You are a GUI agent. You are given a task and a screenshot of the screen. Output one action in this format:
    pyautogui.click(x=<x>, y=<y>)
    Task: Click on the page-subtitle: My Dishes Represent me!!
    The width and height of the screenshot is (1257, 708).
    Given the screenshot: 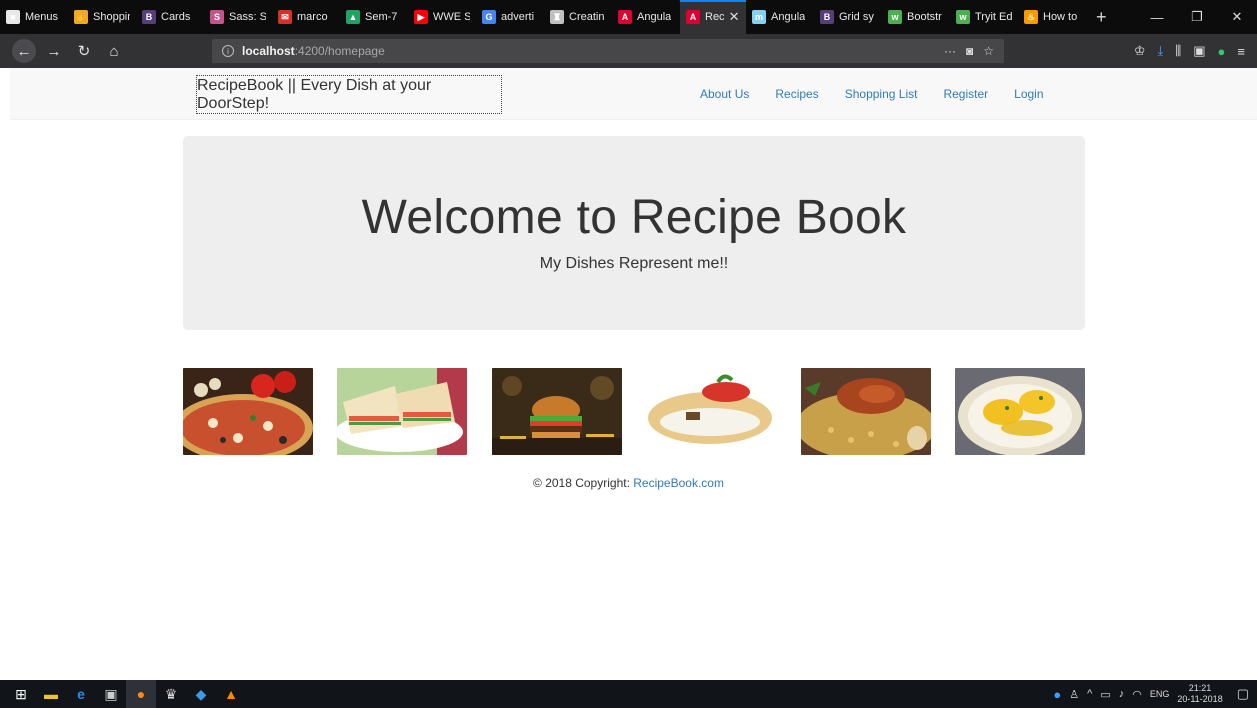 What is the action you would take?
    pyautogui.click(x=634, y=263)
    